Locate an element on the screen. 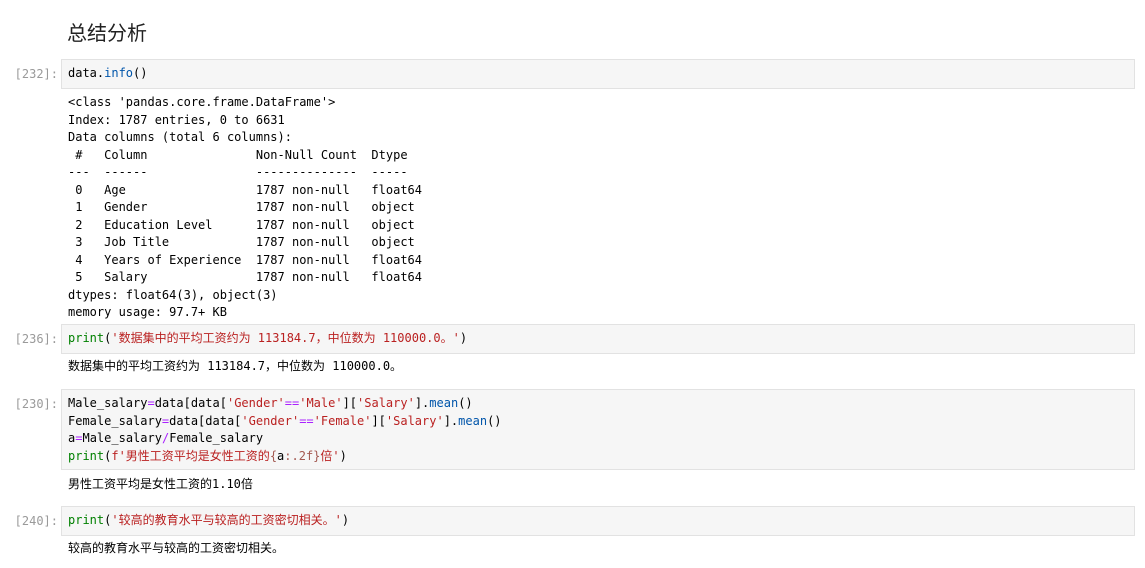 The image size is (1145, 568). output-240: 较高的教育水平与较高的工资密切相关。 is located at coordinates (176, 548).